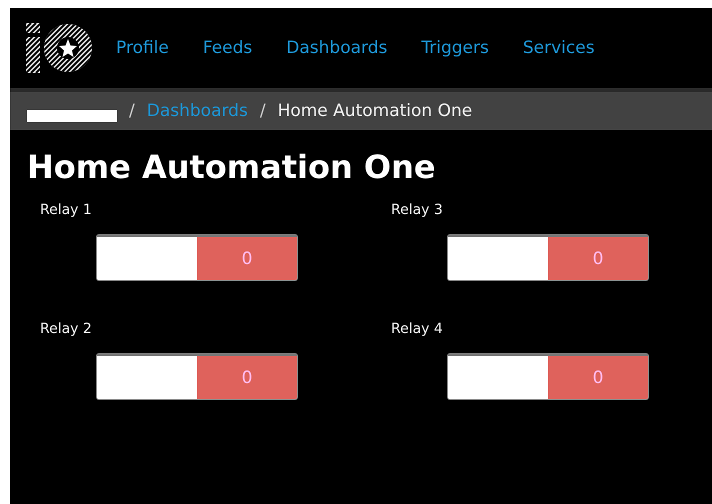  I want to click on nav-link: Profile, so click(142, 48).